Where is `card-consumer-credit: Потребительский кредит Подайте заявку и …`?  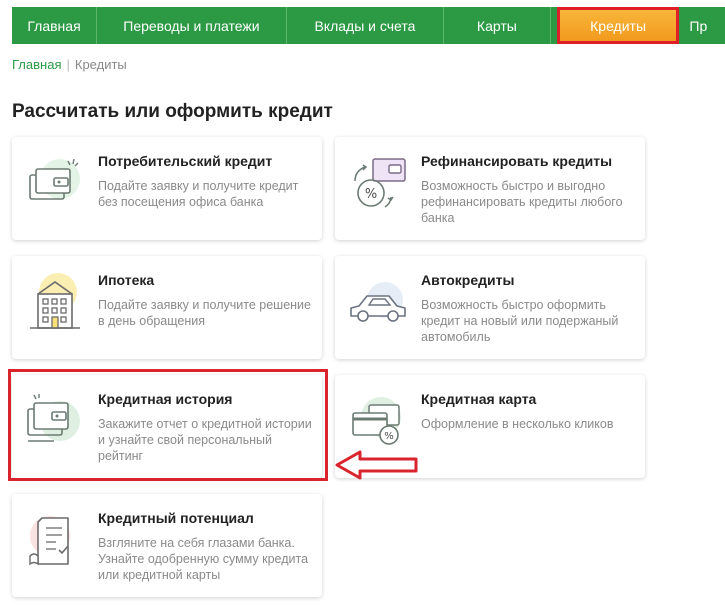
card-consumer-credit: Потребительский кредит Подайте заявку и … is located at coordinates (167, 188).